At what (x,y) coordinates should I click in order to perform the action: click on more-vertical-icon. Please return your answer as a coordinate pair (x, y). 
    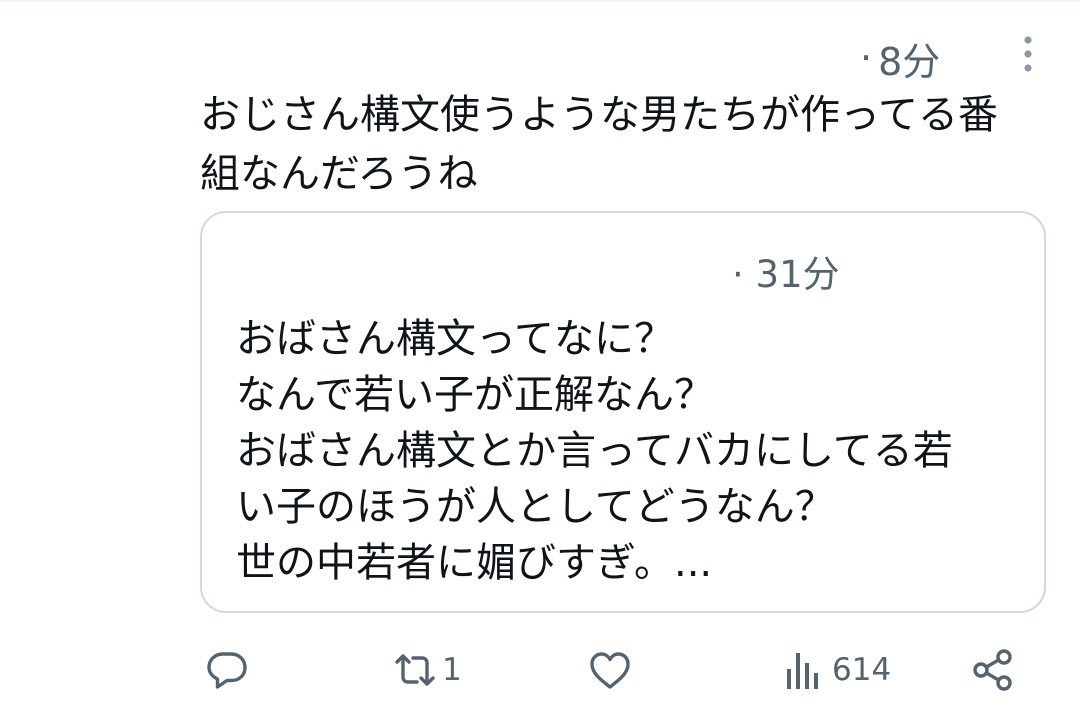
    Looking at the image, I should click on (1028, 54).